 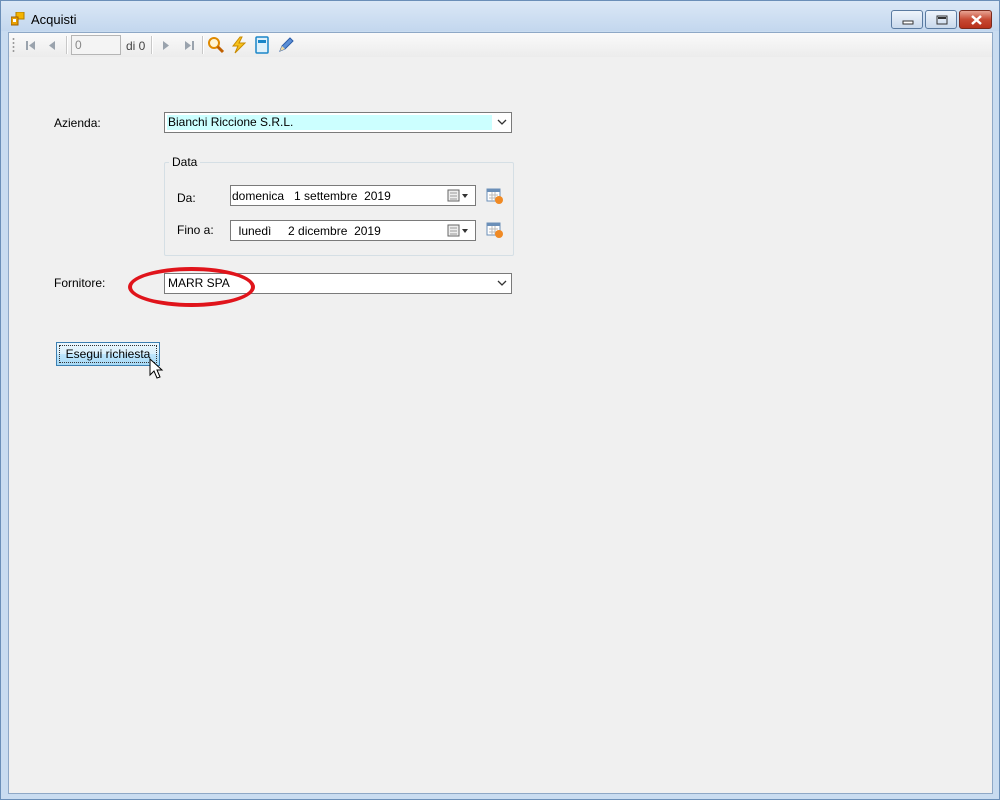 What do you see at coordinates (306, 231) in the screenshot?
I see `fino-a-date-value: lunedì 2 dicembre 2019` at bounding box center [306, 231].